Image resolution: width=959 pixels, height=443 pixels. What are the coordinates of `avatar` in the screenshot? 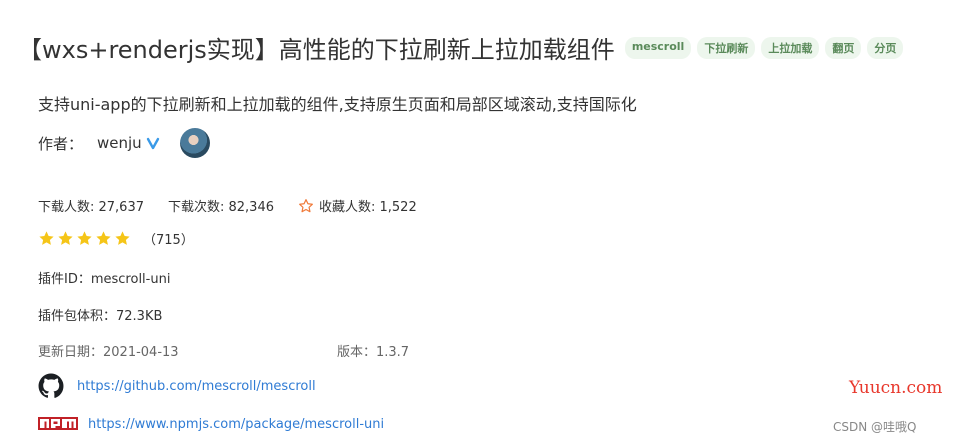 It's located at (194, 143).